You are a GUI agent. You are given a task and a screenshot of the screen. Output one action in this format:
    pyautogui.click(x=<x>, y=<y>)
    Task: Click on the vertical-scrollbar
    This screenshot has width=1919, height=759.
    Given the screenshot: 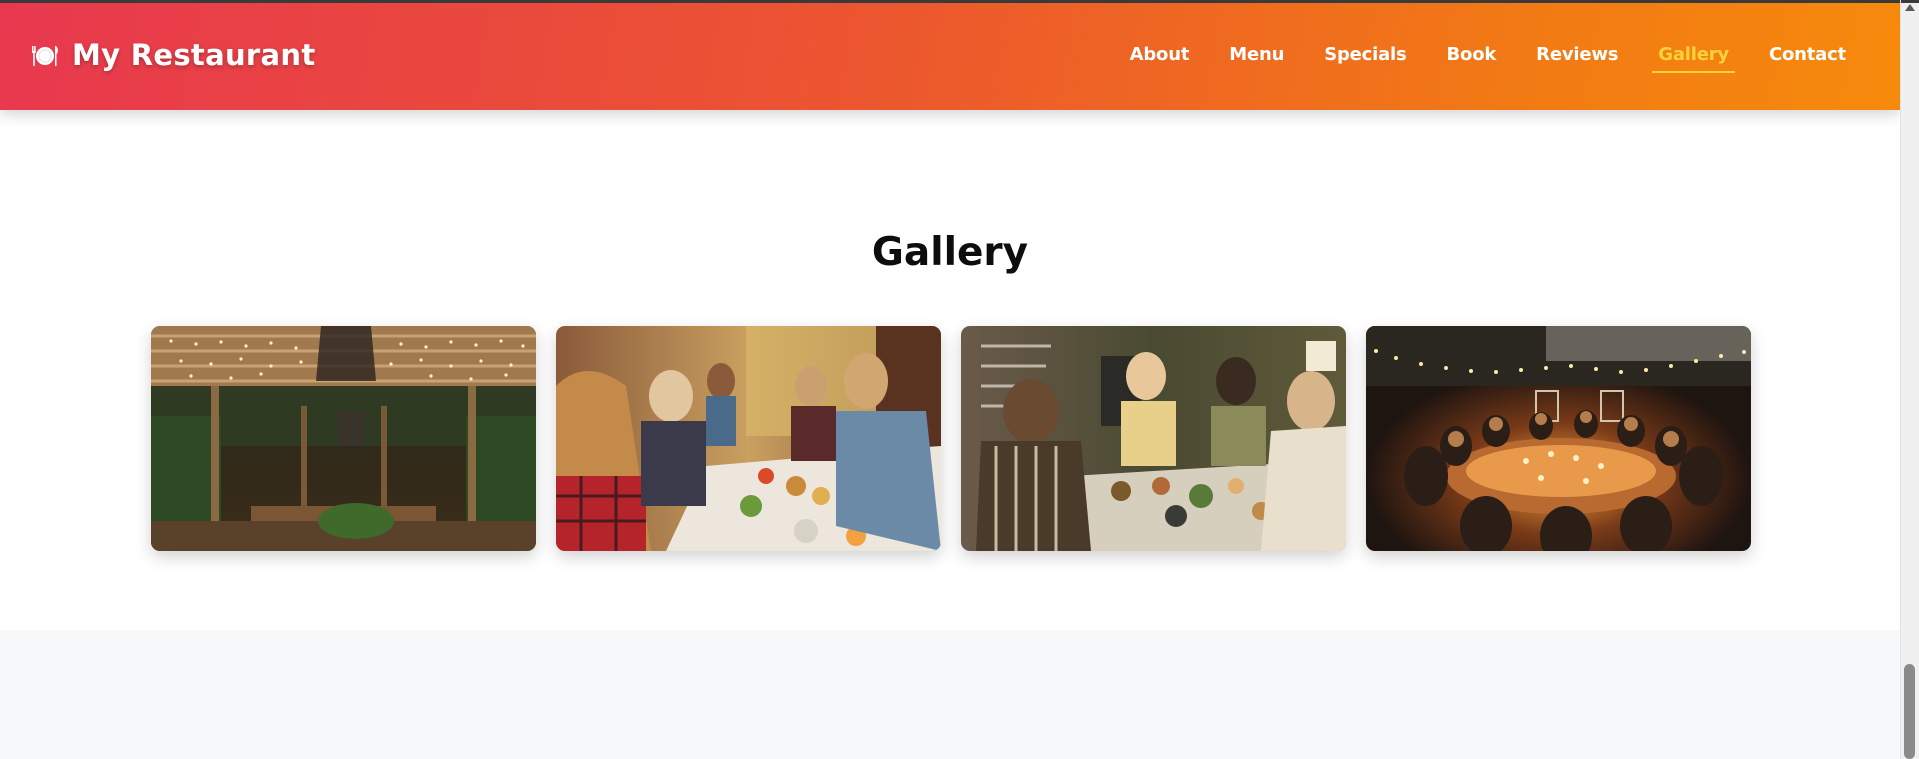 What is the action you would take?
    pyautogui.click(x=1909, y=379)
    